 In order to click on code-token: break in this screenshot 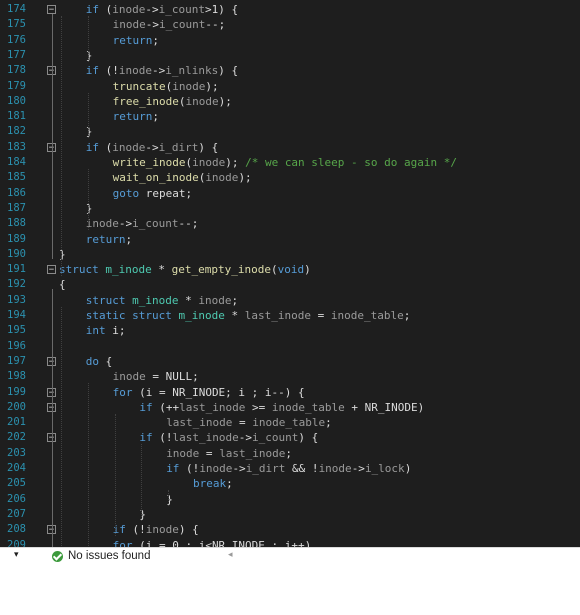, I will do `click(210, 484)`.